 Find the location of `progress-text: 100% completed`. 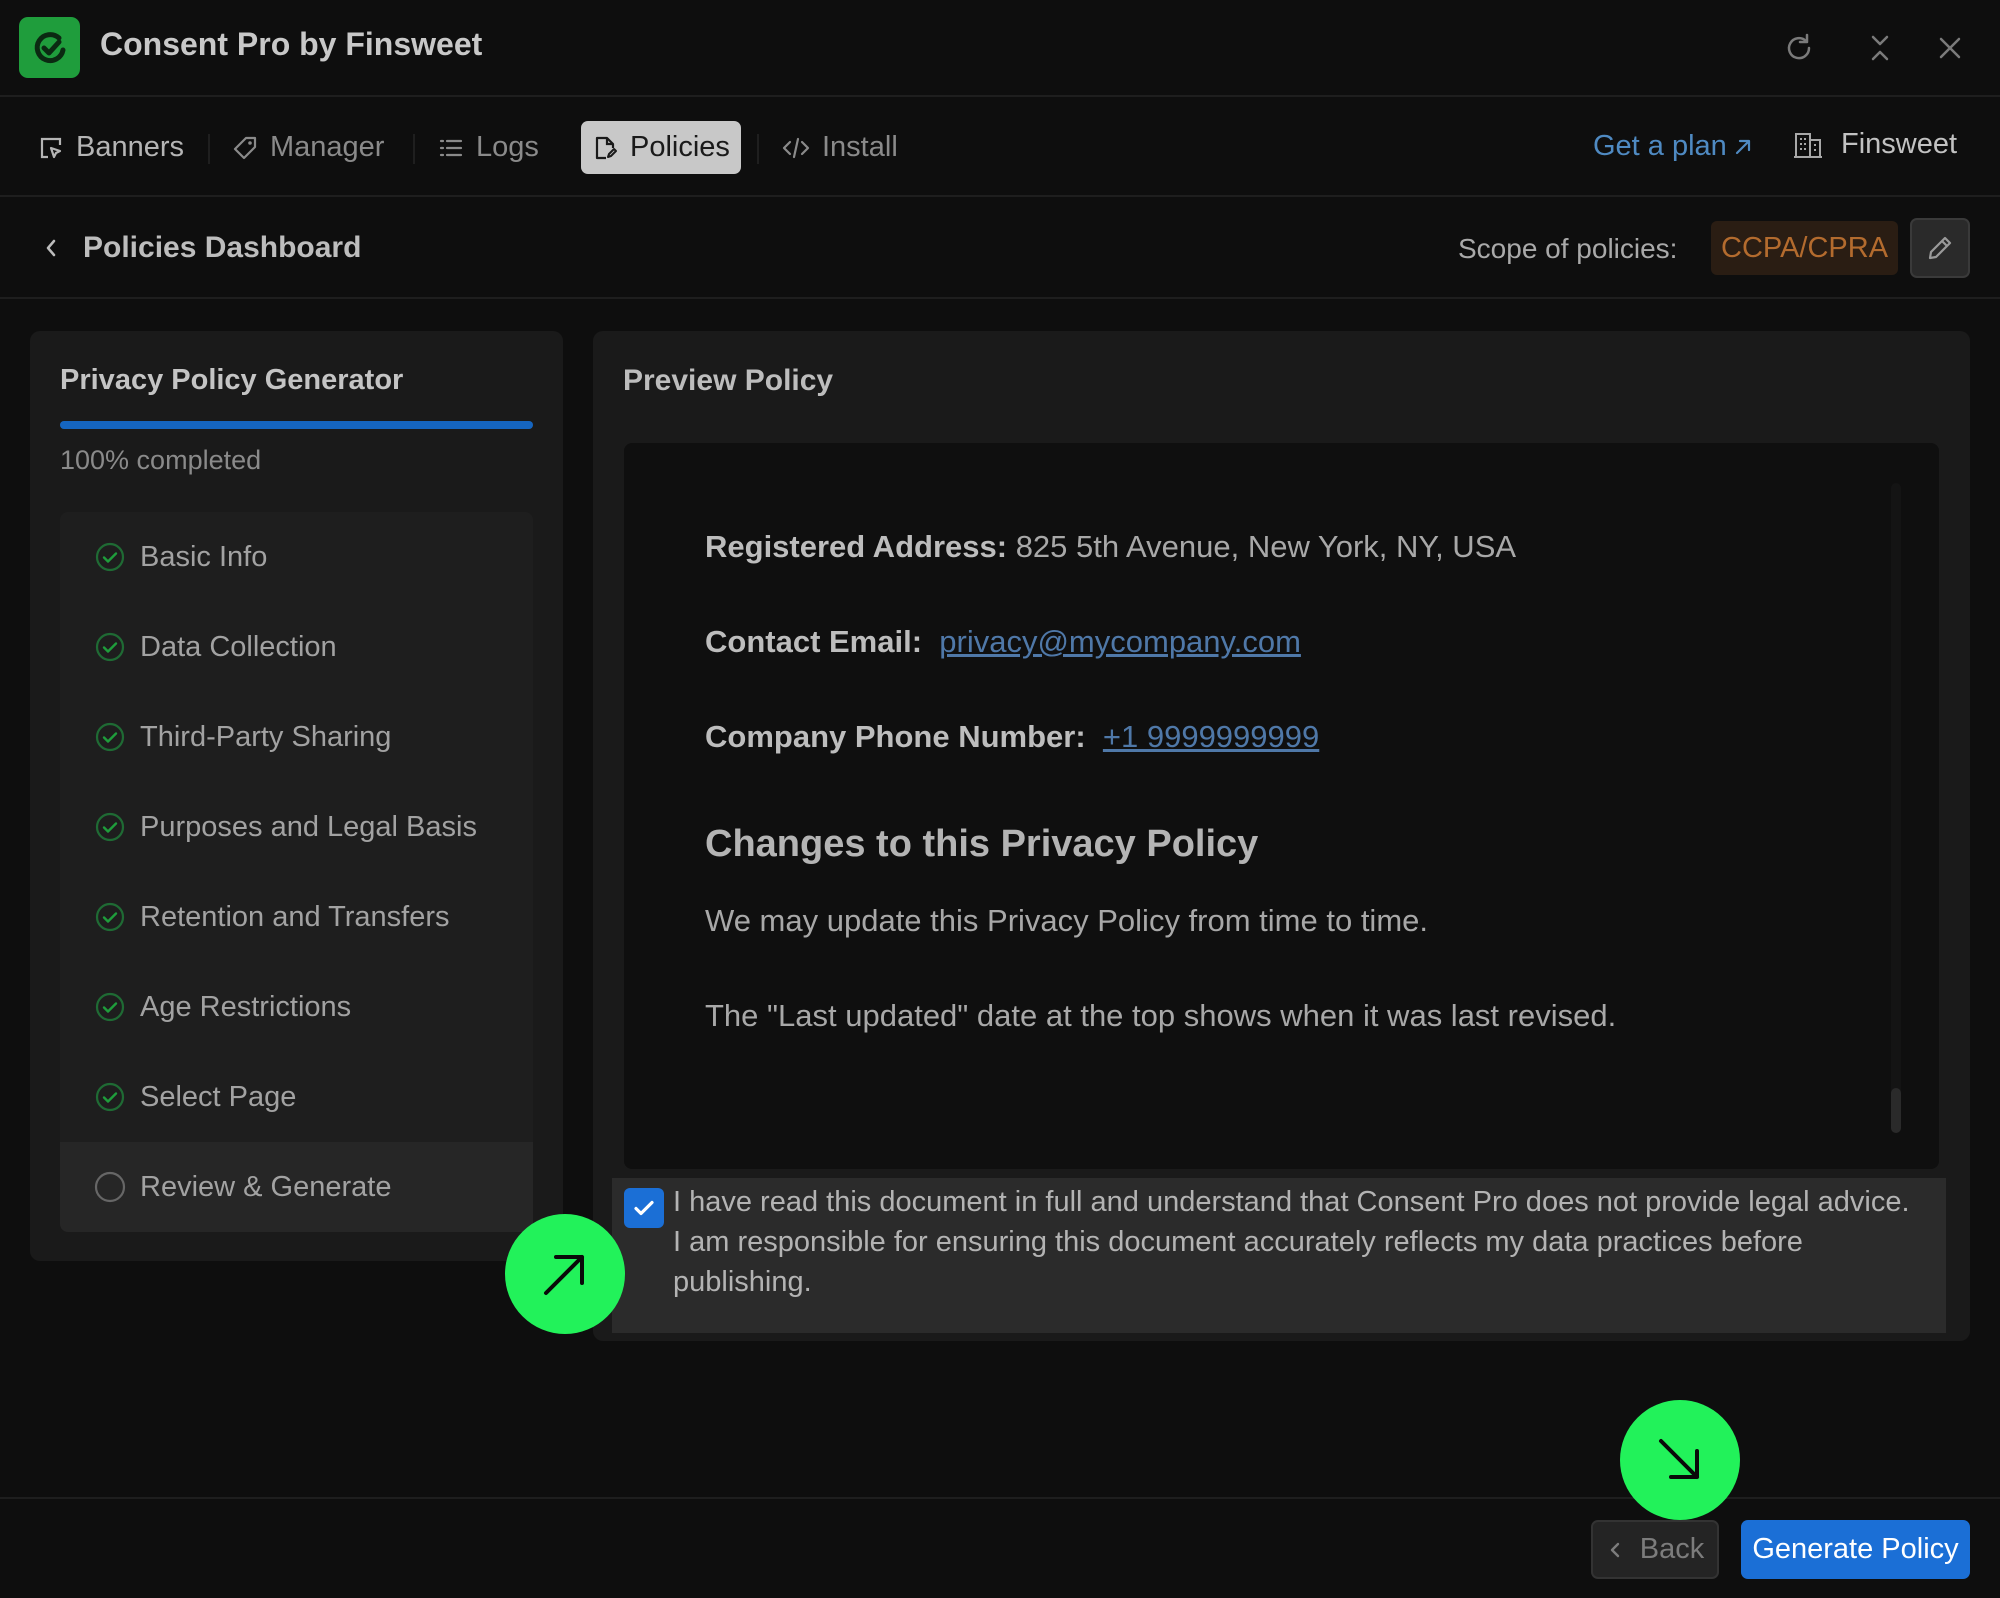

progress-text: 100% completed is located at coordinates (161, 460).